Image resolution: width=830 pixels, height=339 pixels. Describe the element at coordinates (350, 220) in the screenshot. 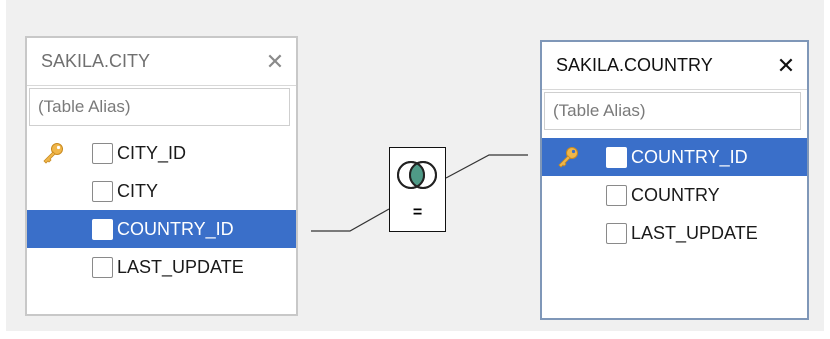

I see `join-line-left` at that location.